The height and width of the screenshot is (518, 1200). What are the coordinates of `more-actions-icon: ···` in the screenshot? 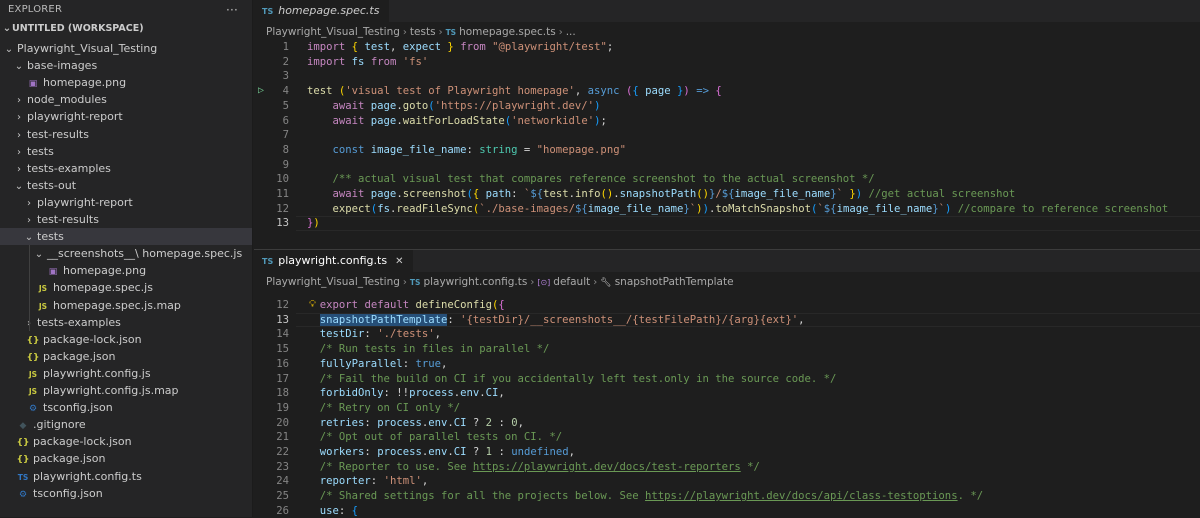 It's located at (232, 10).